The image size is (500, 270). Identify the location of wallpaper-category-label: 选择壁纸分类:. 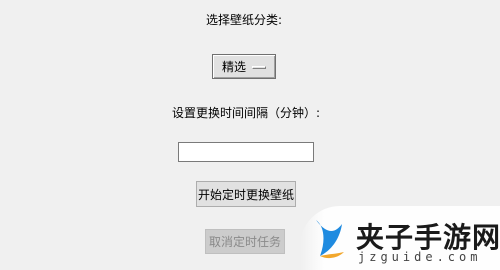
(244, 20).